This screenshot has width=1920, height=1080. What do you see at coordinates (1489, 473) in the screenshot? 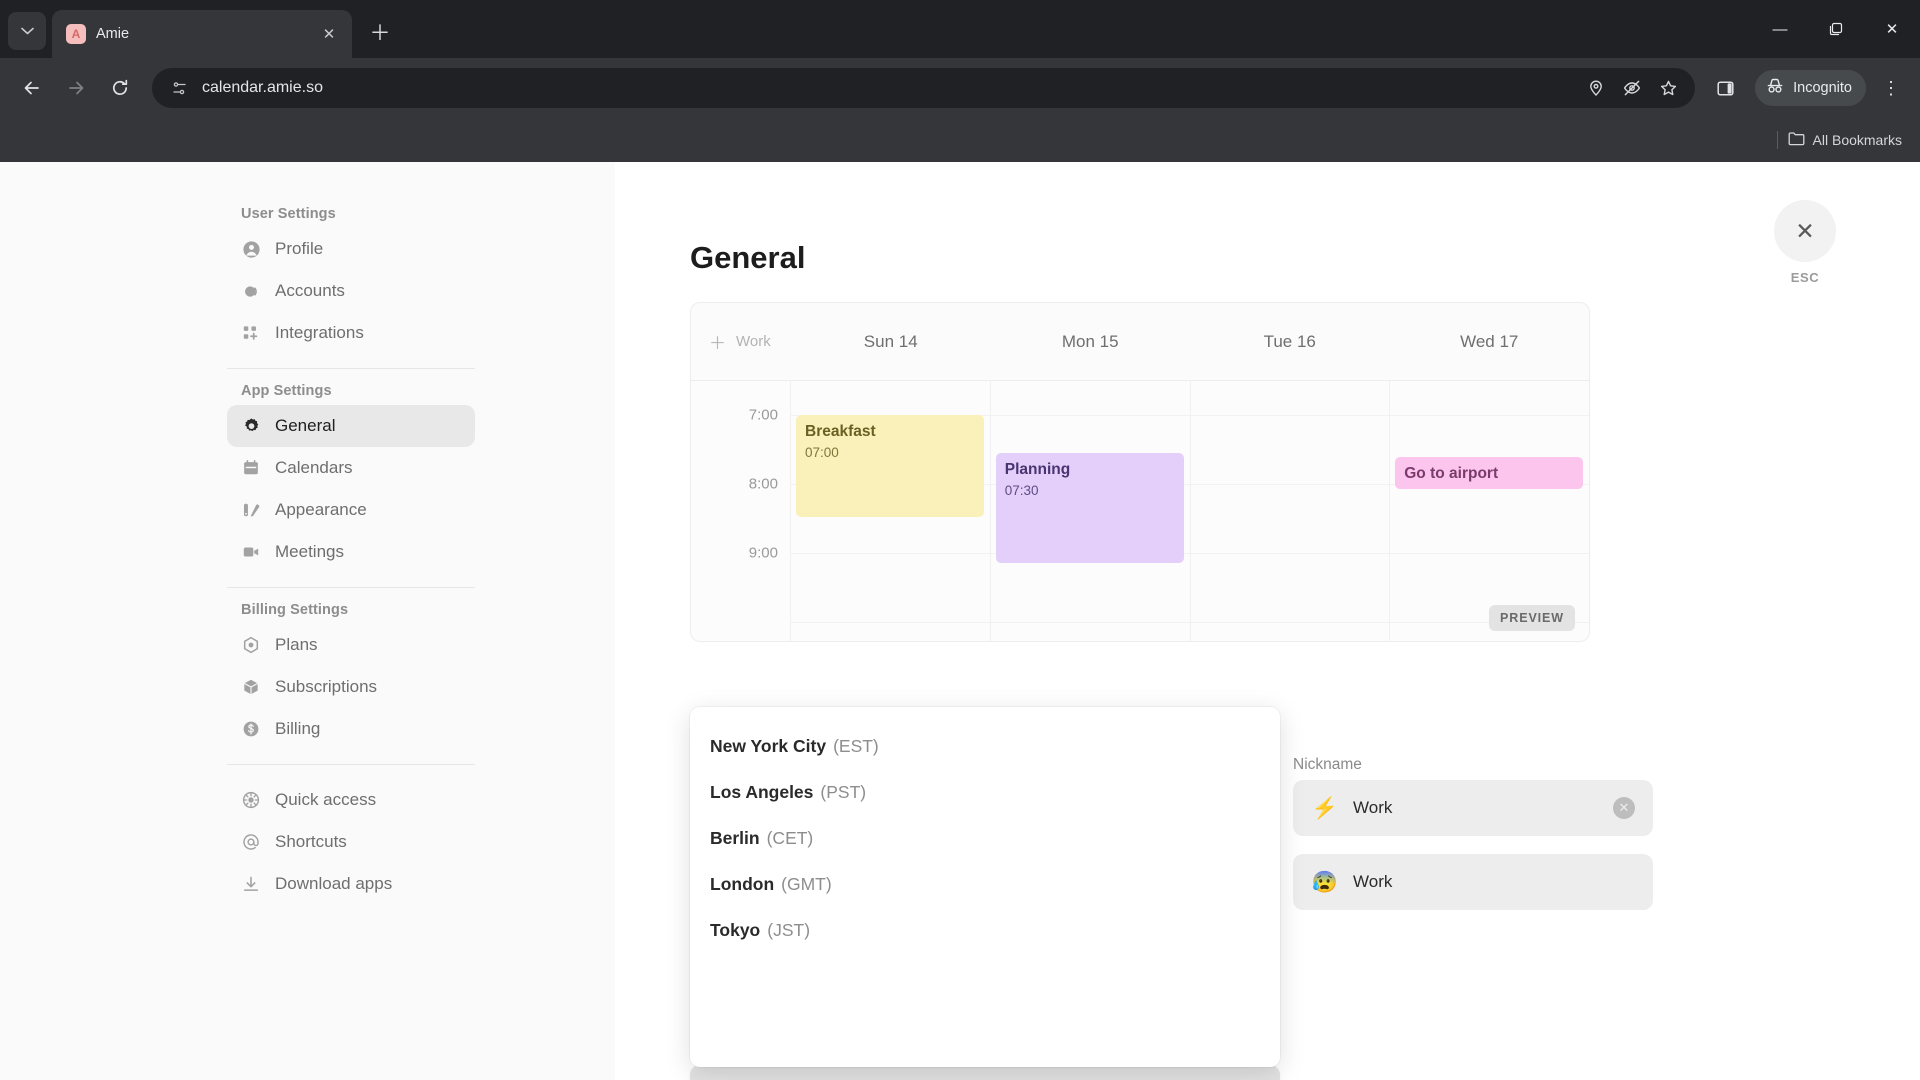
I see `calendar-event: Go to airport` at bounding box center [1489, 473].